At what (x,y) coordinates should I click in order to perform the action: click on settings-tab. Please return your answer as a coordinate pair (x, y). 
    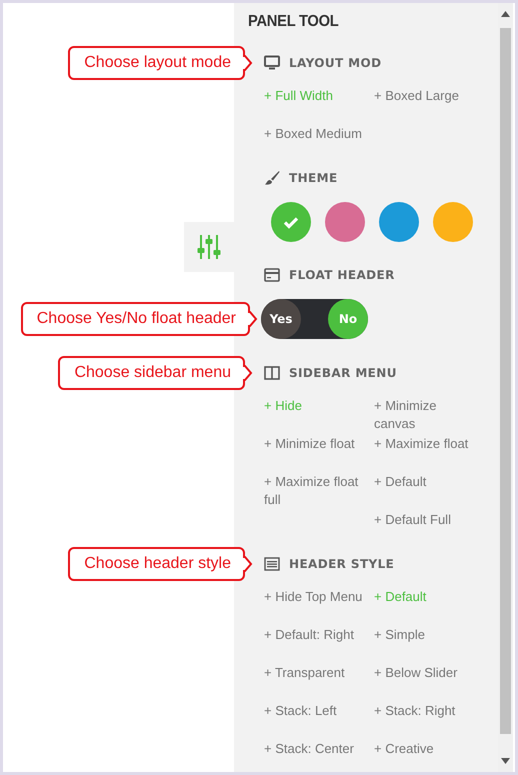
    Looking at the image, I should click on (209, 247).